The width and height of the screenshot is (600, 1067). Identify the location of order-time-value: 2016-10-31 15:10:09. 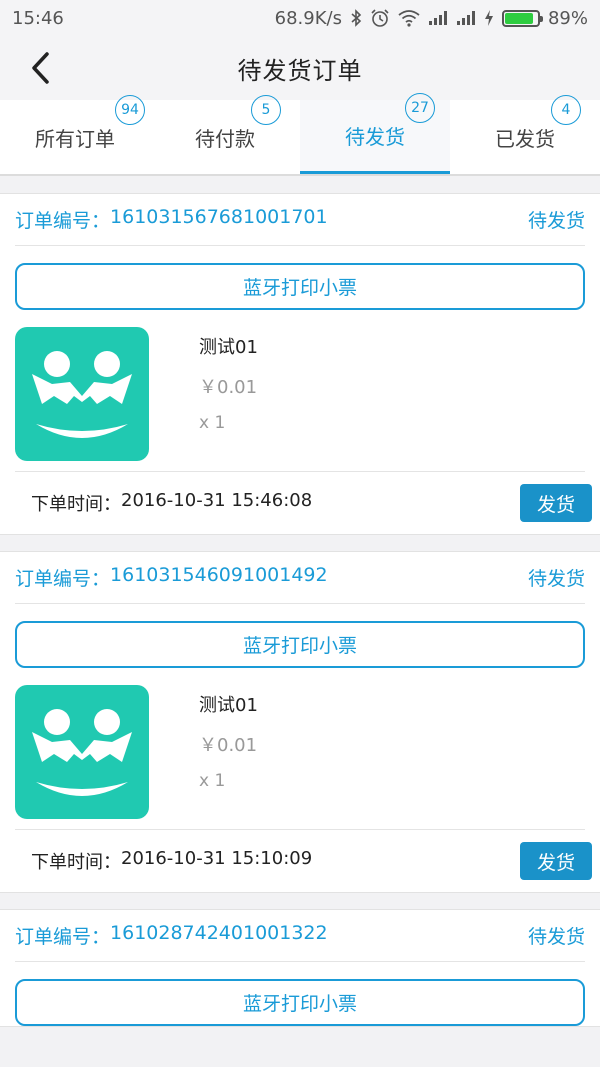
(217, 858).